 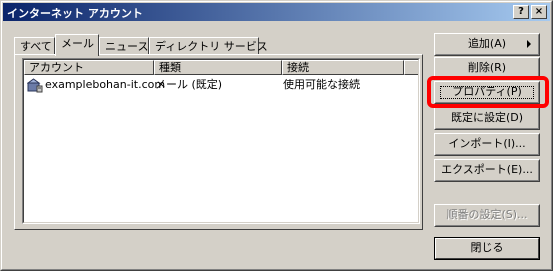 I want to click on properties-button: プロパティ(P), so click(x=487, y=92).